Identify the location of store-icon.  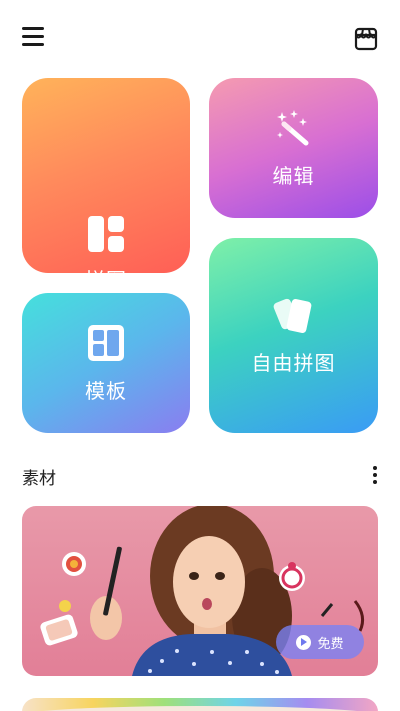
(366, 39).